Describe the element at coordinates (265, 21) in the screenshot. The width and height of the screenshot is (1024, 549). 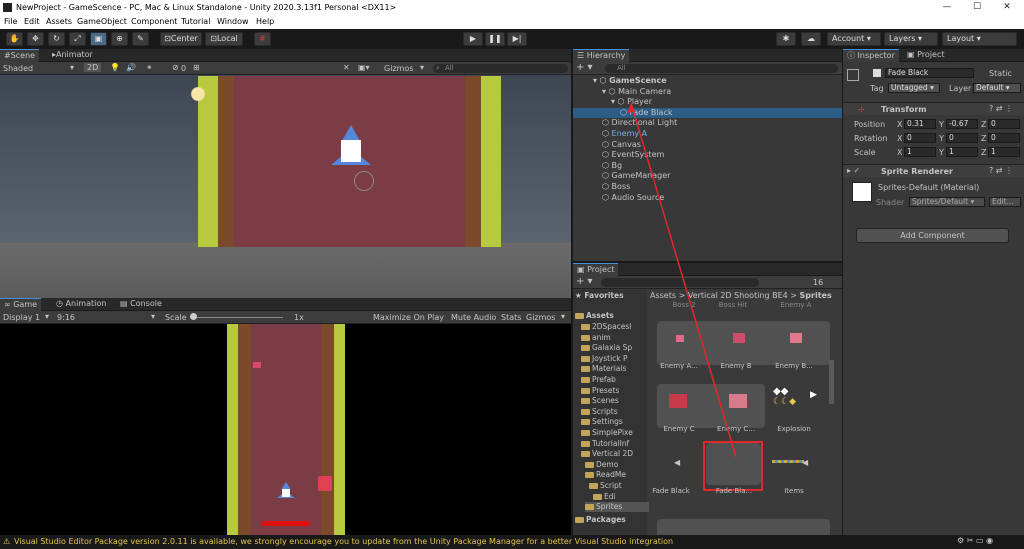
I see `menu-help: Help` at that location.